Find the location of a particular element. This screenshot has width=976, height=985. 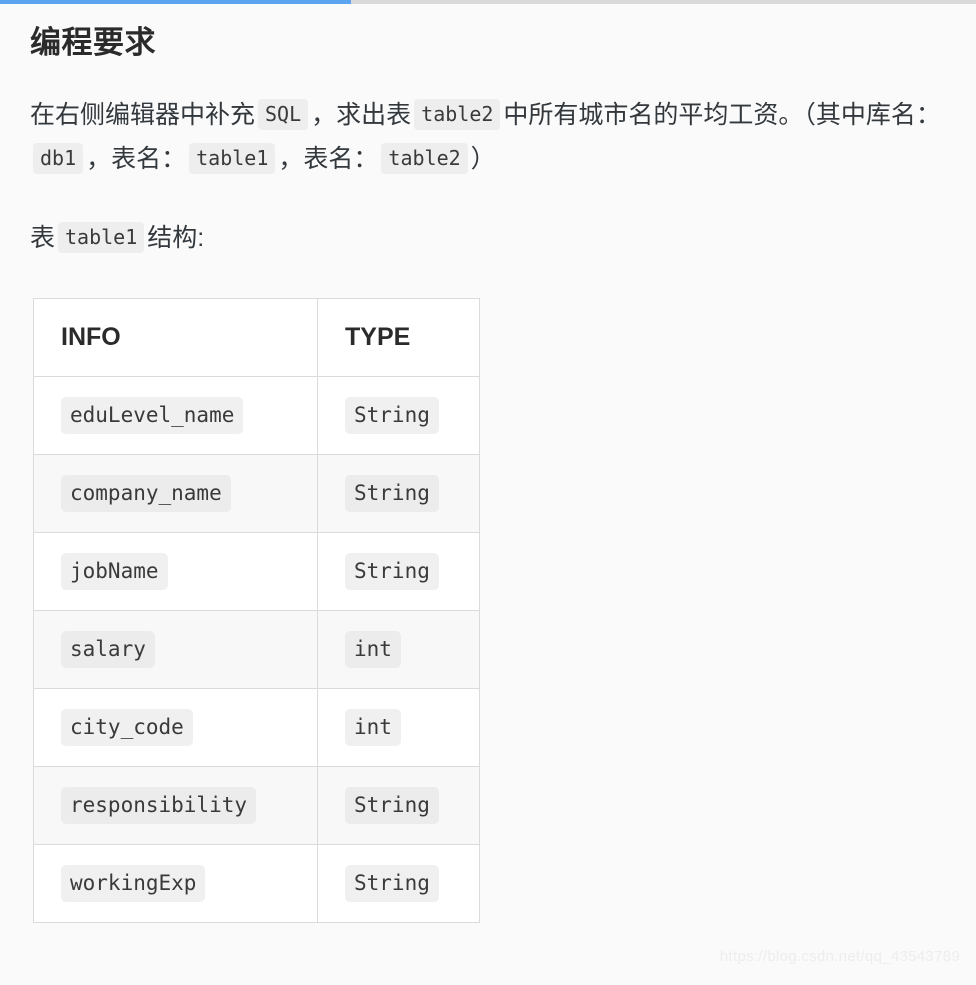

table-row: eduLevel_name String is located at coordinates (256, 416).